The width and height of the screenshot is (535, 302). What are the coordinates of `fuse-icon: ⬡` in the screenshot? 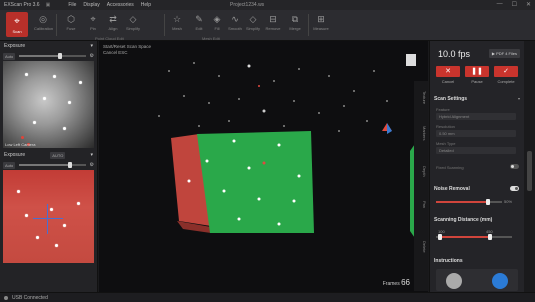 It's located at (71, 19).